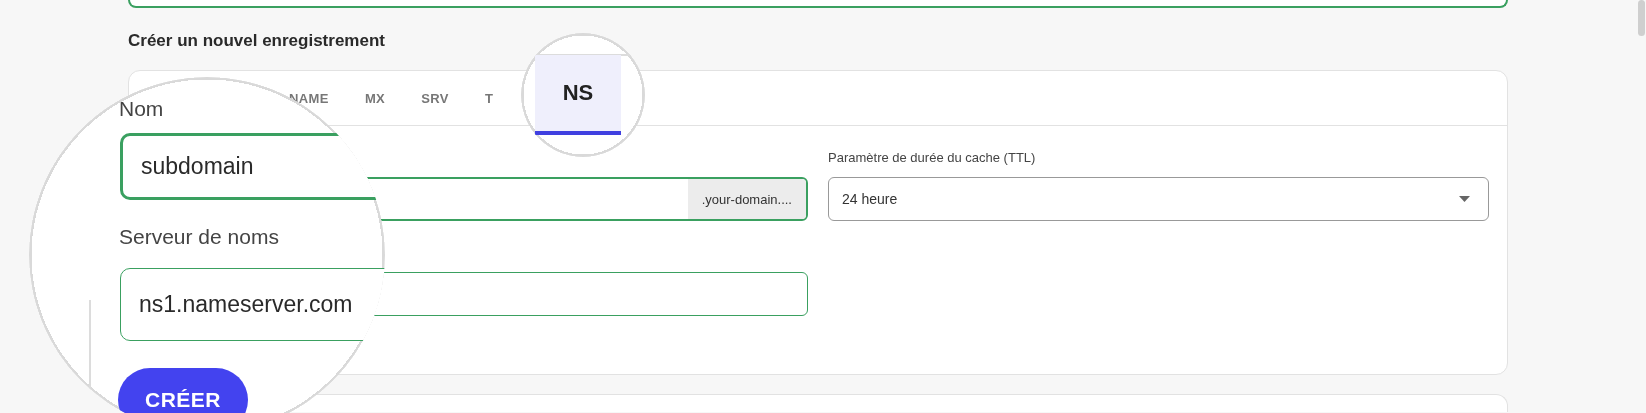 The width and height of the screenshot is (1646, 413). I want to click on record-type-tab: NS, so click(578, 95).